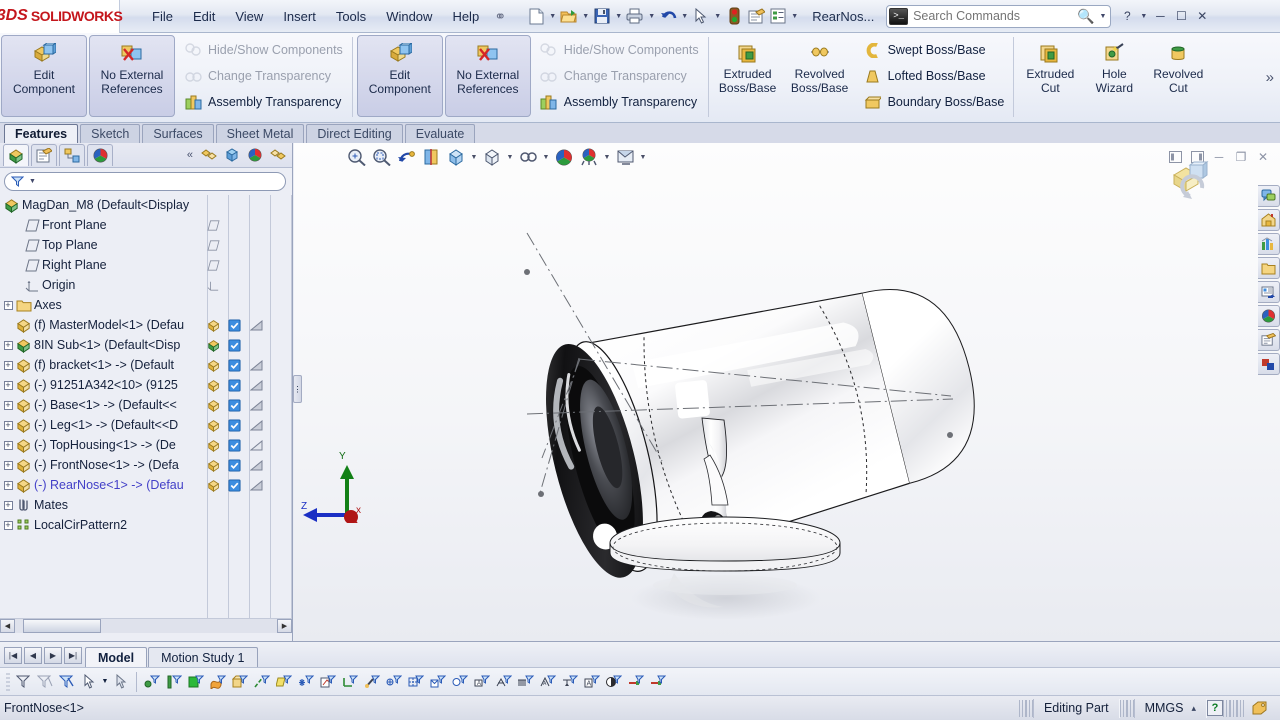 The width and height of the screenshot is (1280, 720). What do you see at coordinates (263, 50) in the screenshot?
I see `hide-show-components-row-1: Hide/Show Components` at bounding box center [263, 50].